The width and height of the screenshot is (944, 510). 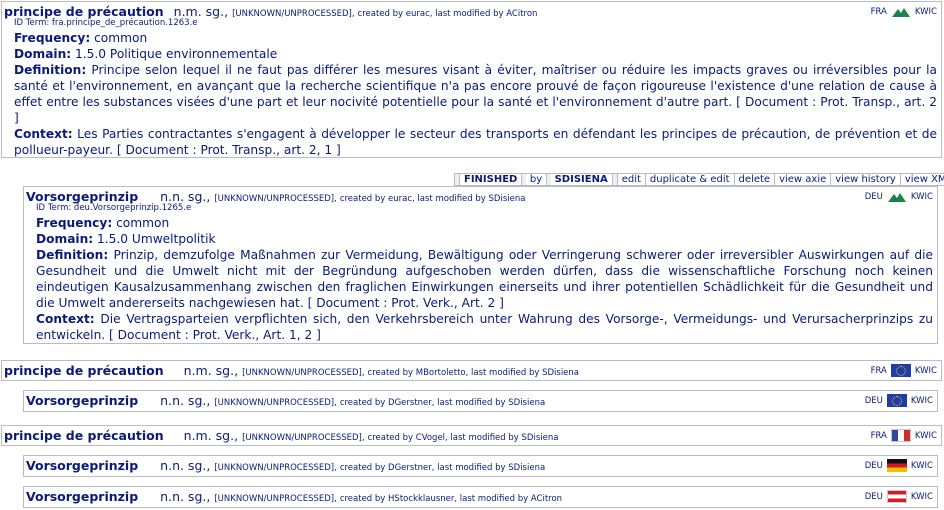 What do you see at coordinates (631, 179) in the screenshot?
I see `edit-button: edit` at bounding box center [631, 179].